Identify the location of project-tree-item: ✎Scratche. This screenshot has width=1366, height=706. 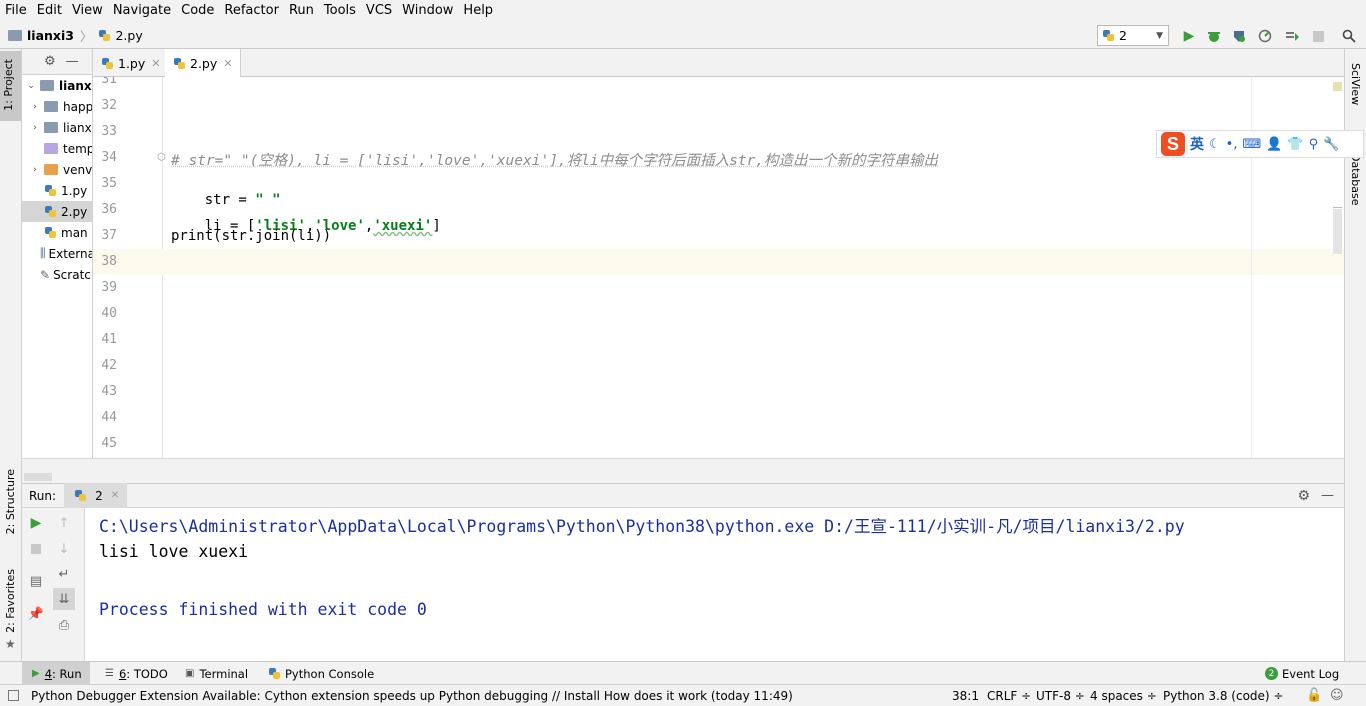
(57, 274).